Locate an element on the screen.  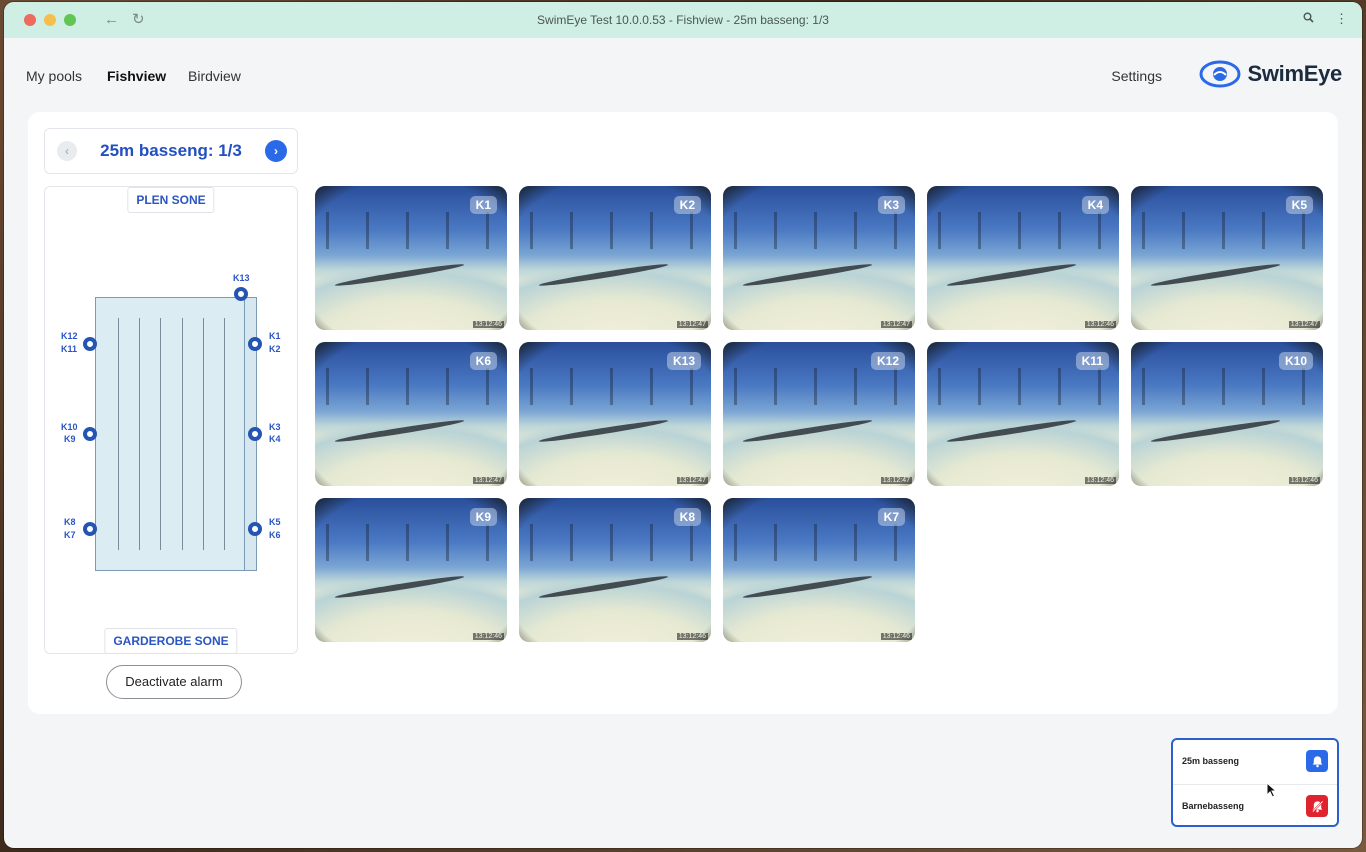
camera-tile: K8 13:12:46 is located at coordinates (615, 570).